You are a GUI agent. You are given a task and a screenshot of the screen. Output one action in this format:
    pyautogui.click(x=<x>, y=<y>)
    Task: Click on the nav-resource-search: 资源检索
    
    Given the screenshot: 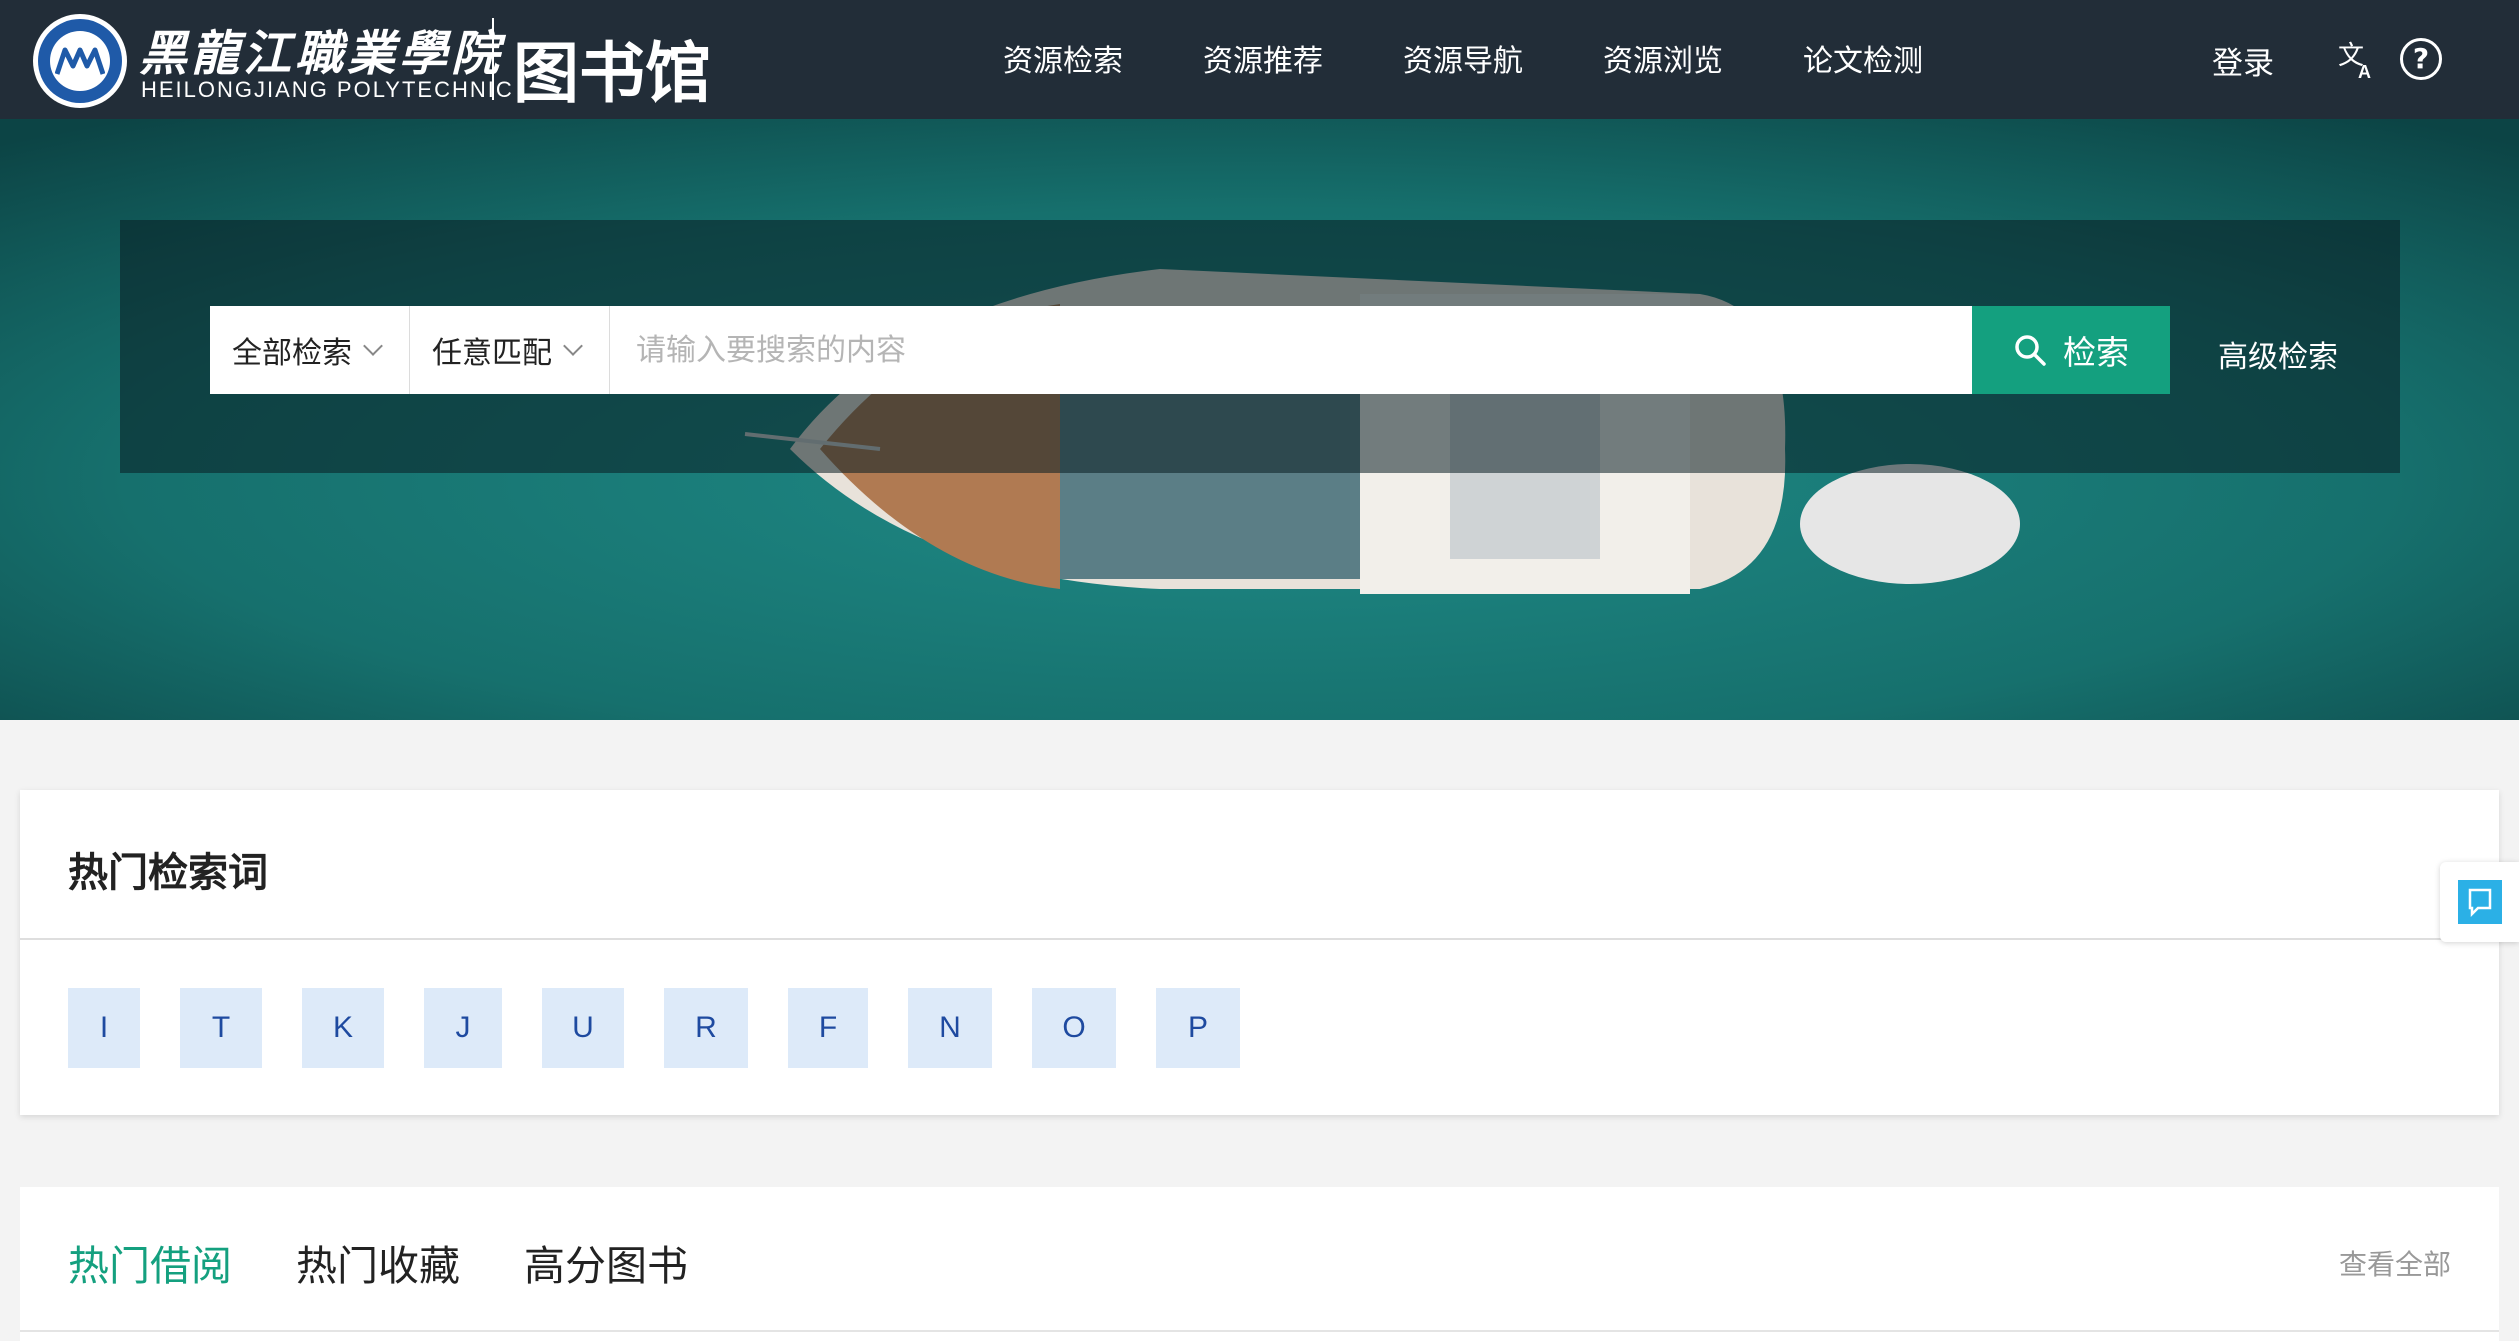 What is the action you would take?
    pyautogui.click(x=1063, y=58)
    